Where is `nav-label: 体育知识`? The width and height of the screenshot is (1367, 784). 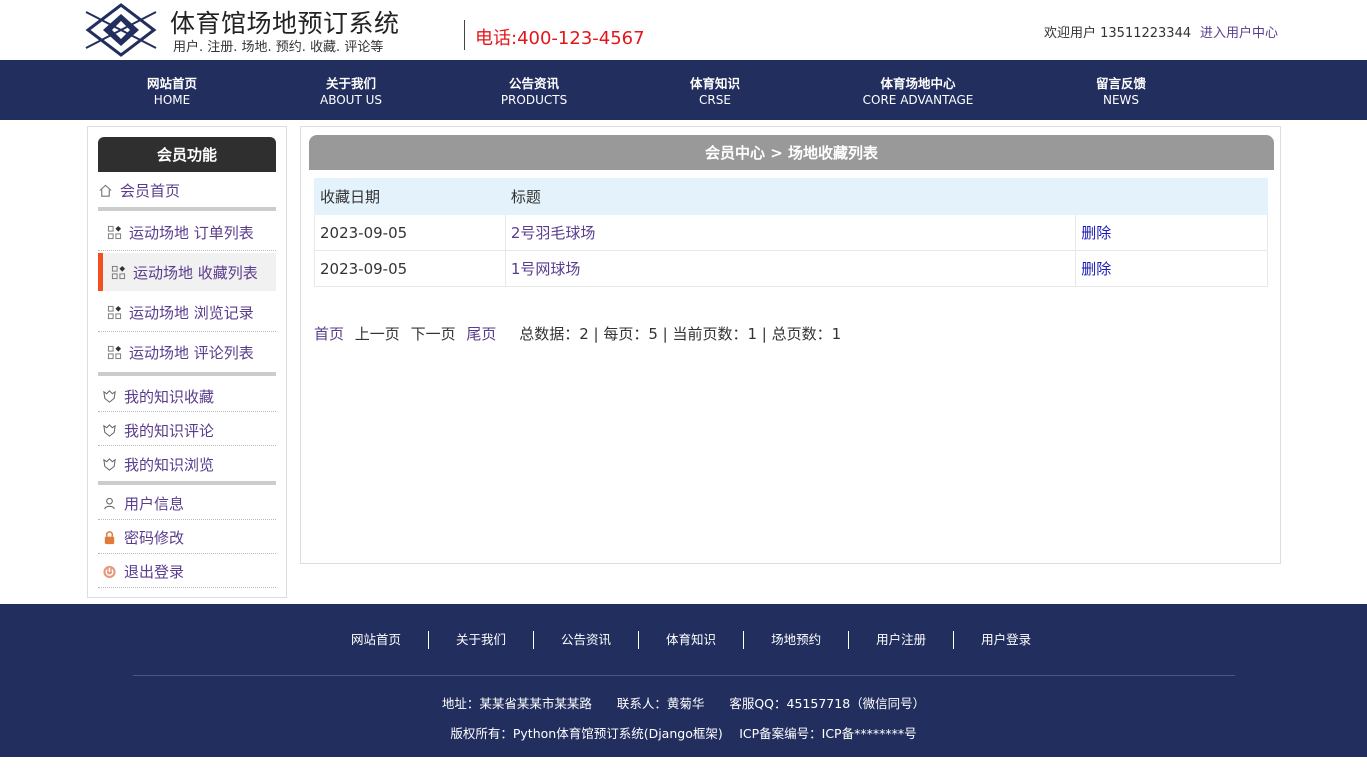
nav-label: 体育知识 is located at coordinates (715, 83).